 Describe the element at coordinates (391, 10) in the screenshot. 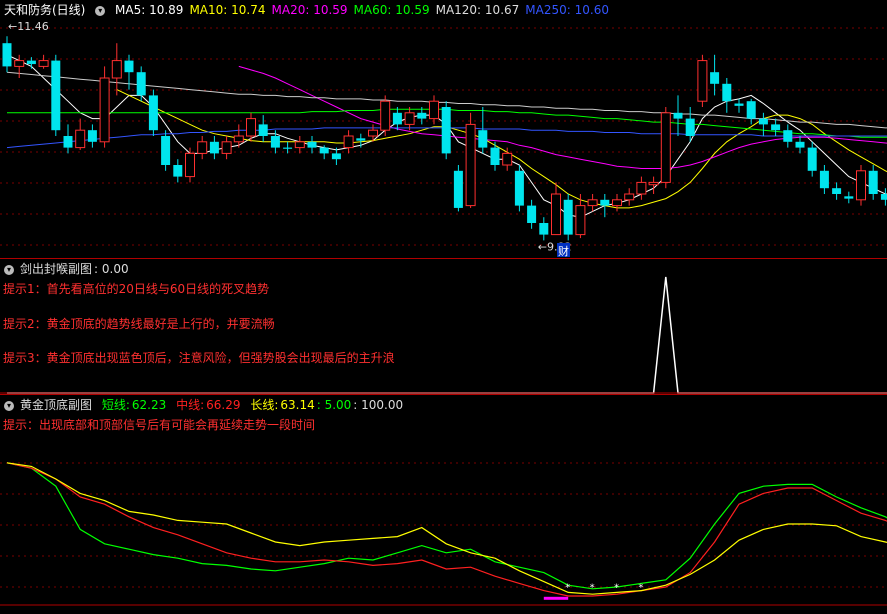

I see `ma-label-3: MA60: 10.59` at that location.